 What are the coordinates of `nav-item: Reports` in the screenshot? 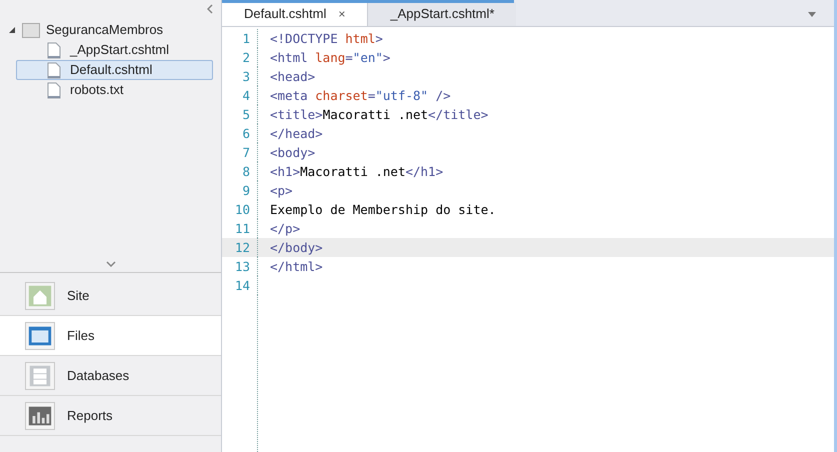 It's located at (110, 416).